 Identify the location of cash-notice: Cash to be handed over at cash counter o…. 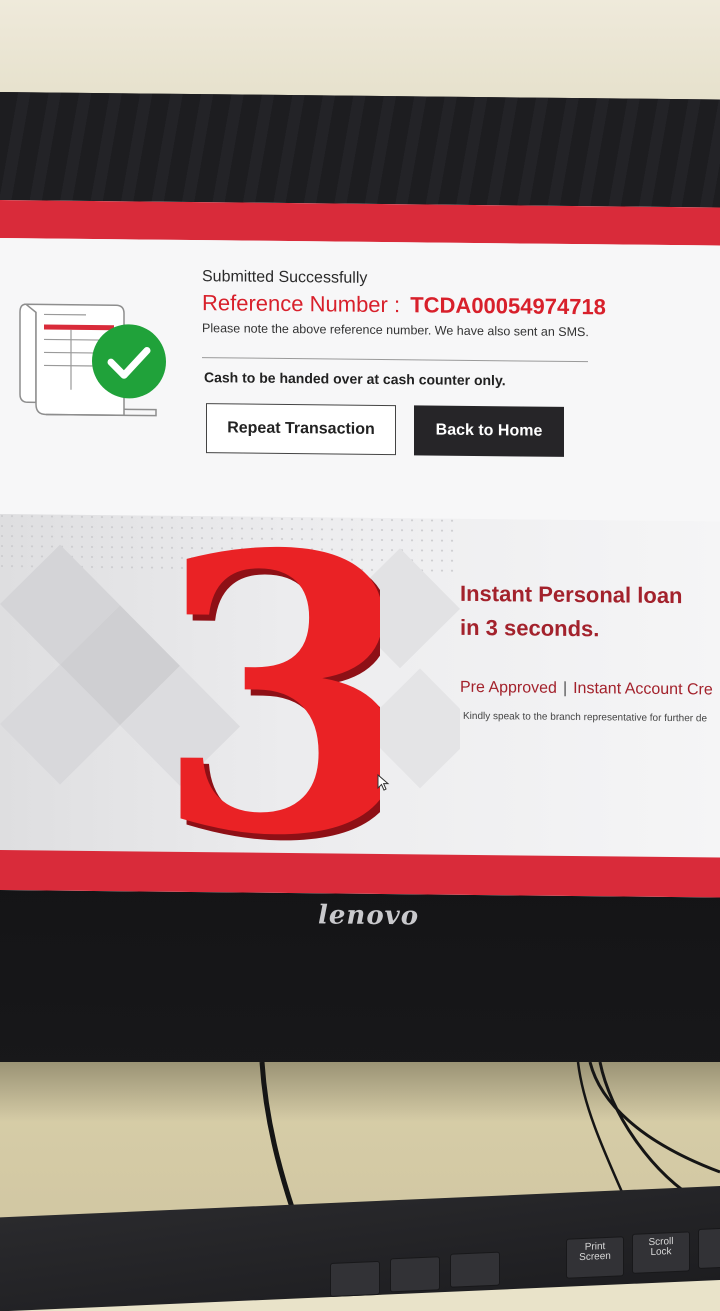
(355, 378).